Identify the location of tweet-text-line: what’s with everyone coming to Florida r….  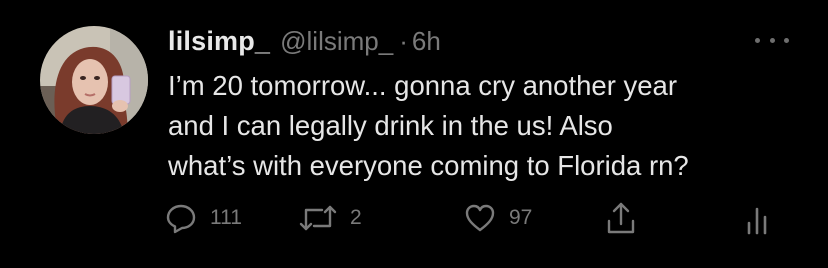
(428, 165).